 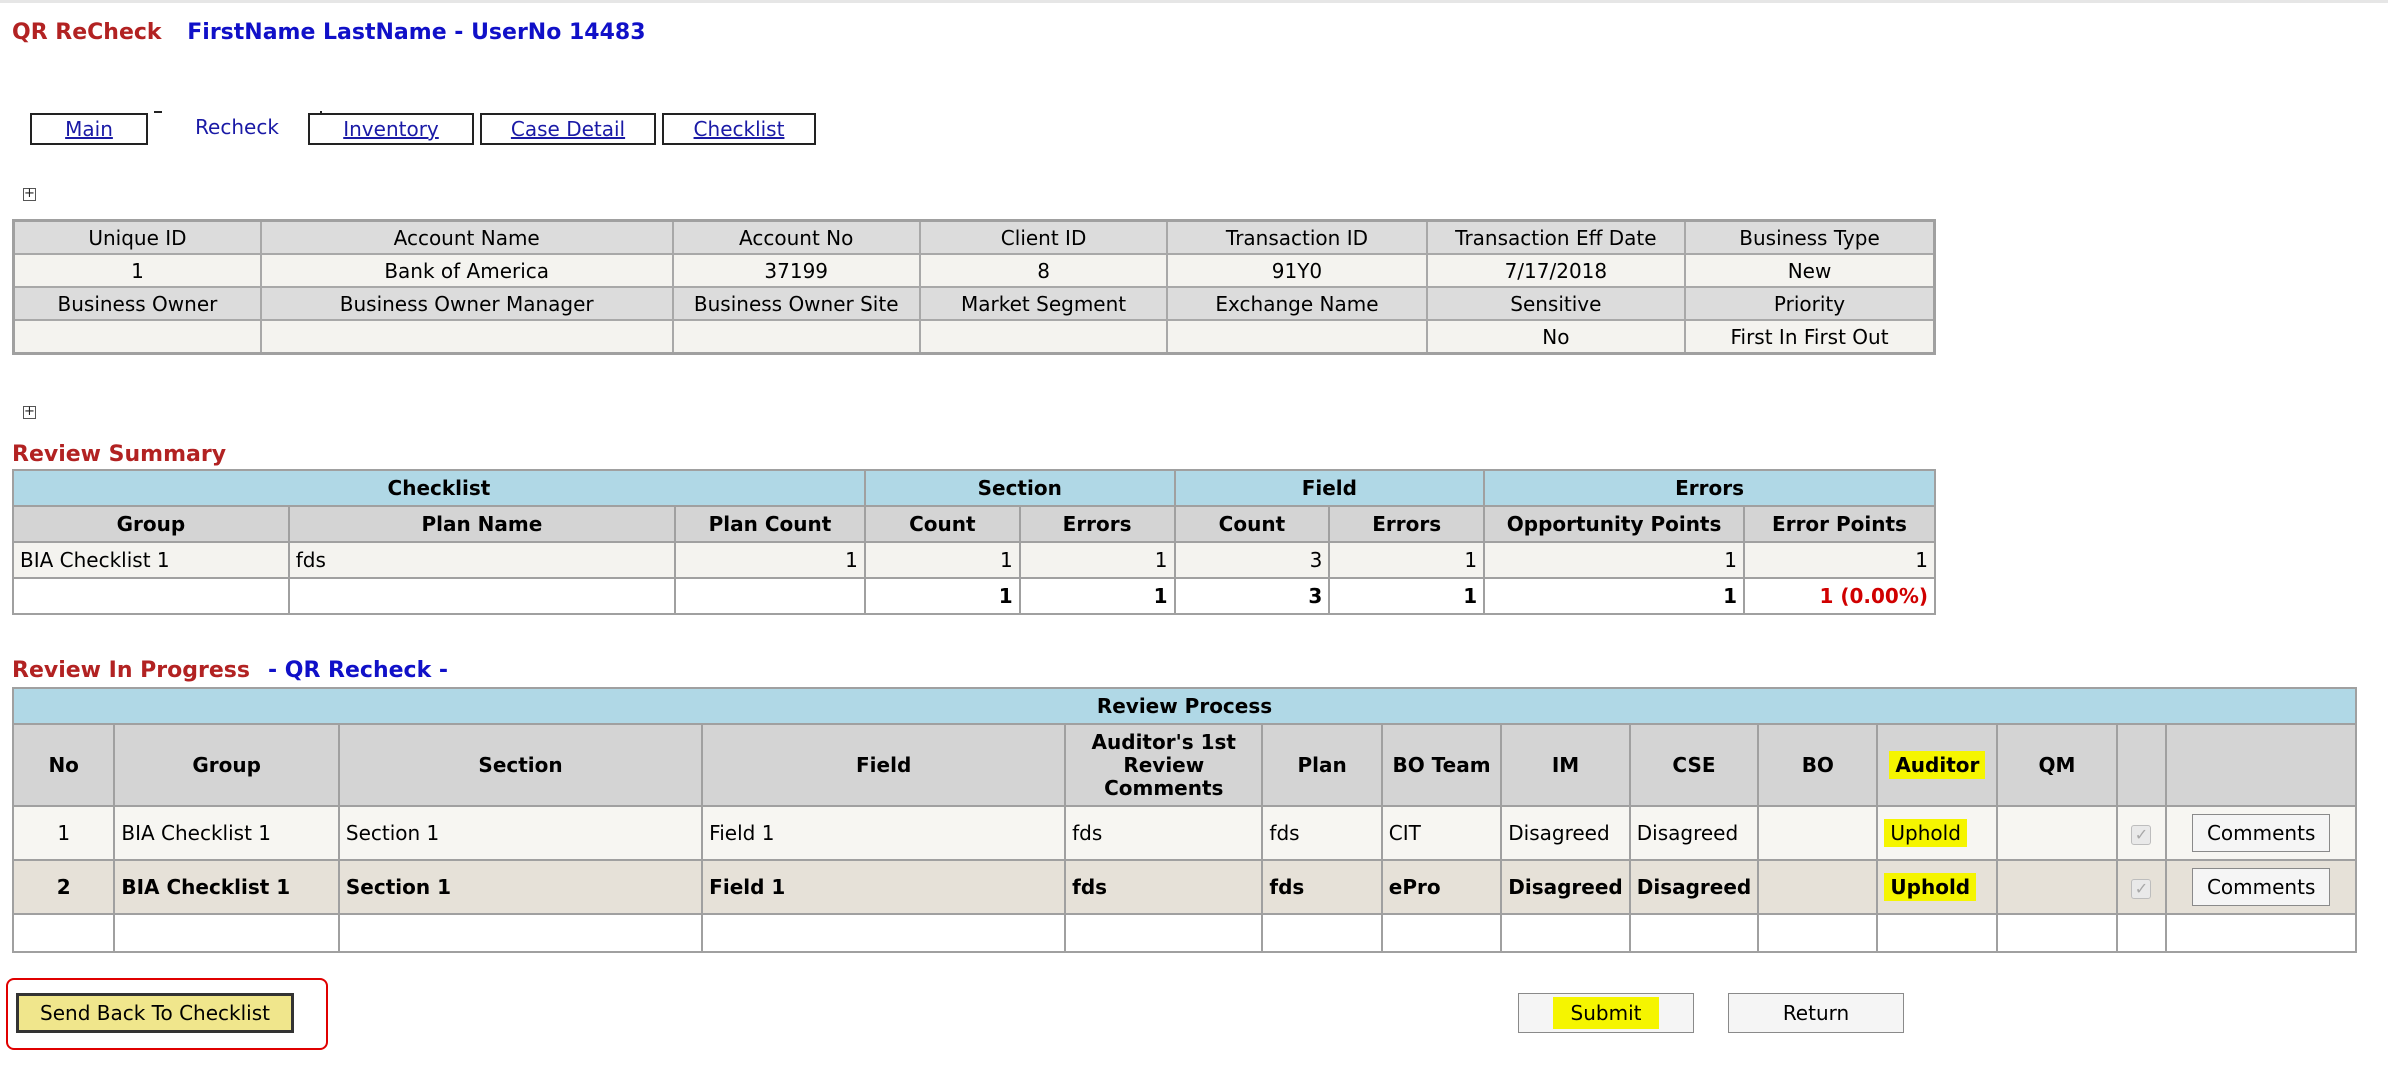 What do you see at coordinates (1097, 524) in the screenshot?
I see `column-header: Errors` at bounding box center [1097, 524].